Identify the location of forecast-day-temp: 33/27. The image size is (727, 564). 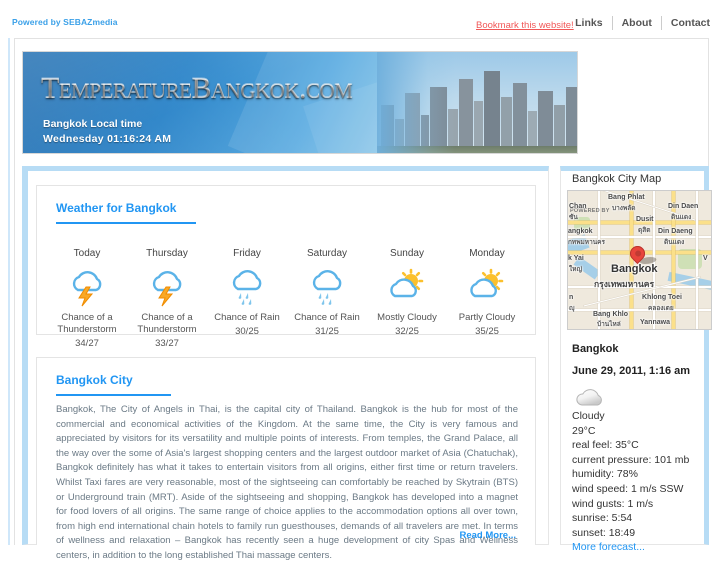
(167, 343).